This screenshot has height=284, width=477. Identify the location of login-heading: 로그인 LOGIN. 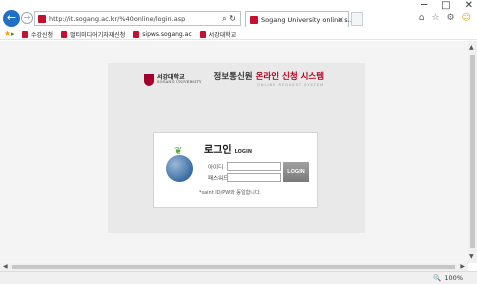
(228, 148).